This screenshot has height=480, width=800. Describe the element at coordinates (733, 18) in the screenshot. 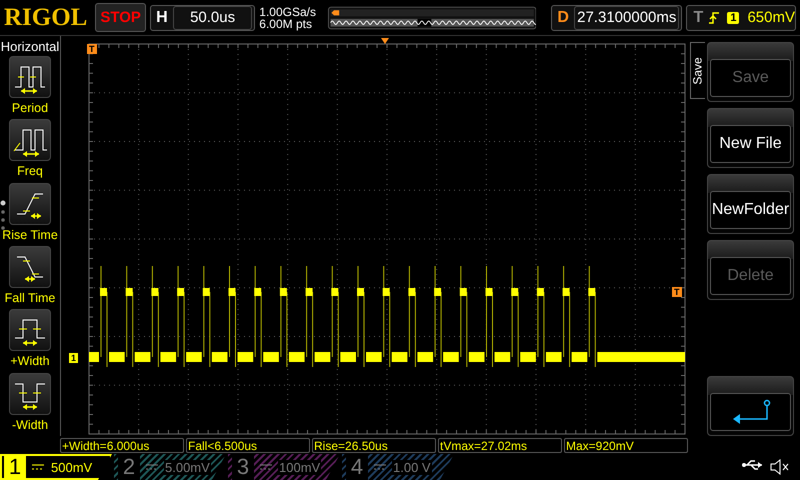

I see `trigger-source: 1` at that location.